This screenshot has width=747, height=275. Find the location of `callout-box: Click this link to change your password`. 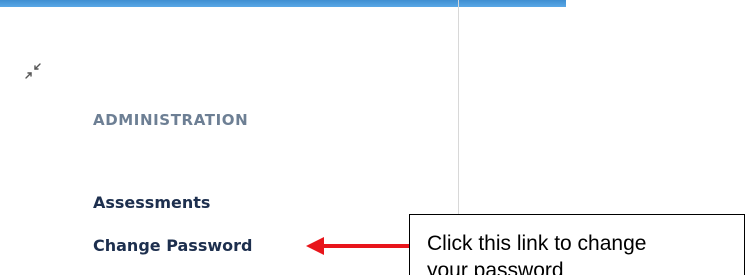

callout-box: Click this link to change your password is located at coordinates (577, 244).